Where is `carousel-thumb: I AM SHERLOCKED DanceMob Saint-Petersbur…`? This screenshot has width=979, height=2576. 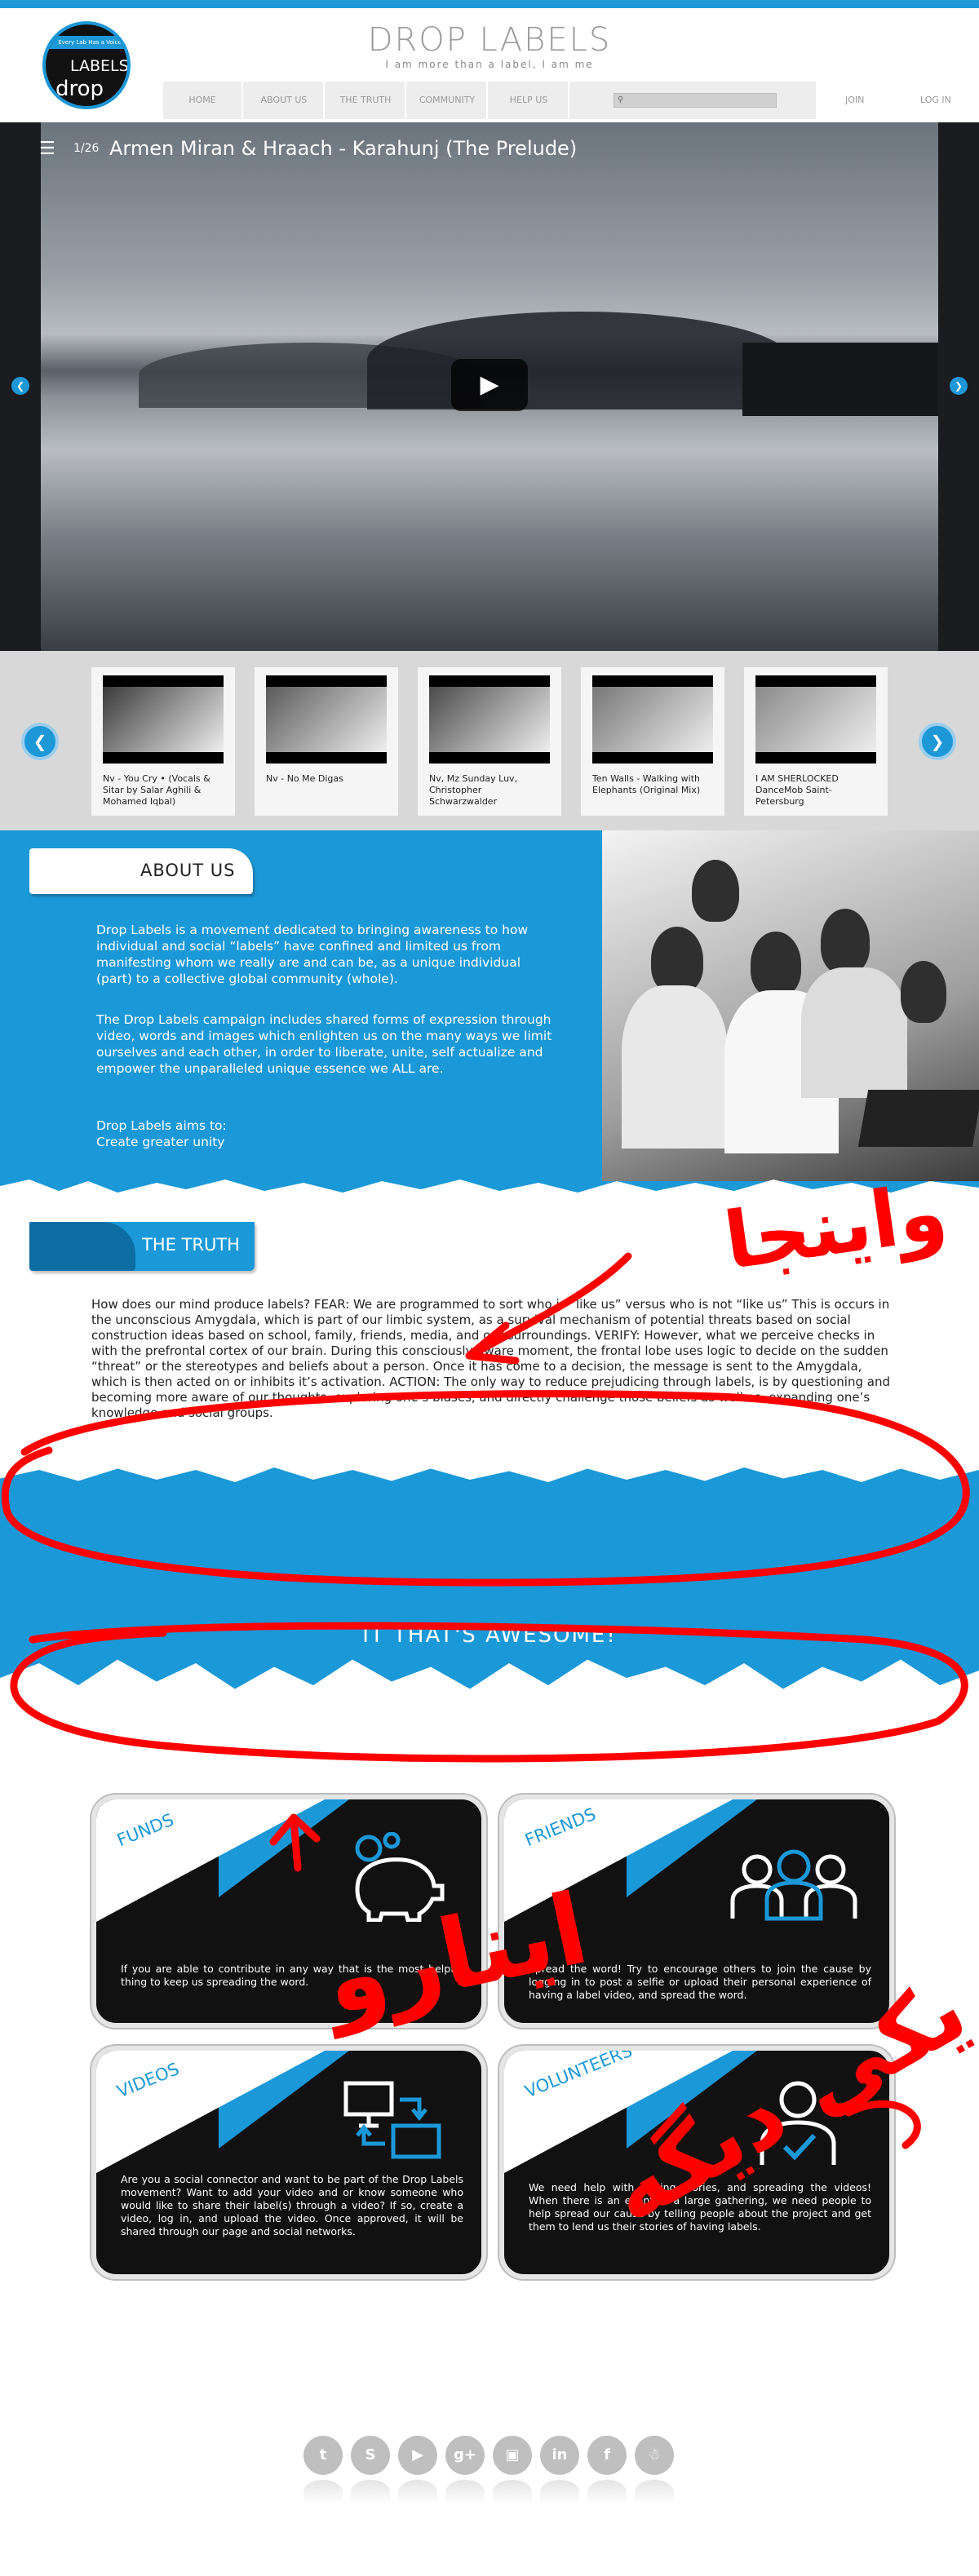
carousel-thumb: I AM SHERLOCKED DanceMob Saint-Petersbur… is located at coordinates (816, 741).